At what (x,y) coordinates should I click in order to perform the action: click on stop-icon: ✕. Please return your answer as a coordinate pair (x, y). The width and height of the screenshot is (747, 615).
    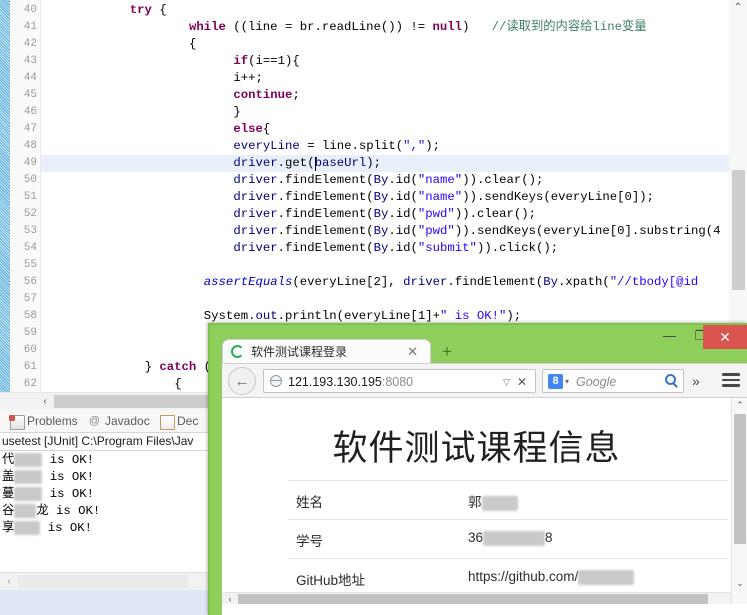
    Looking at the image, I should click on (522, 382).